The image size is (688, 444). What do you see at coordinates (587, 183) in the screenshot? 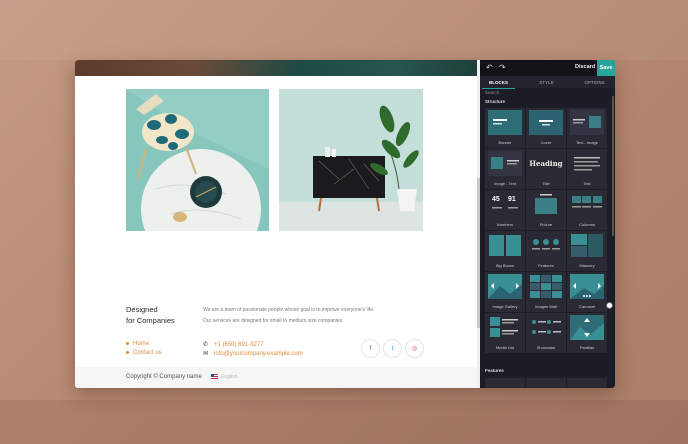
I see `block-label: Text` at bounding box center [587, 183].